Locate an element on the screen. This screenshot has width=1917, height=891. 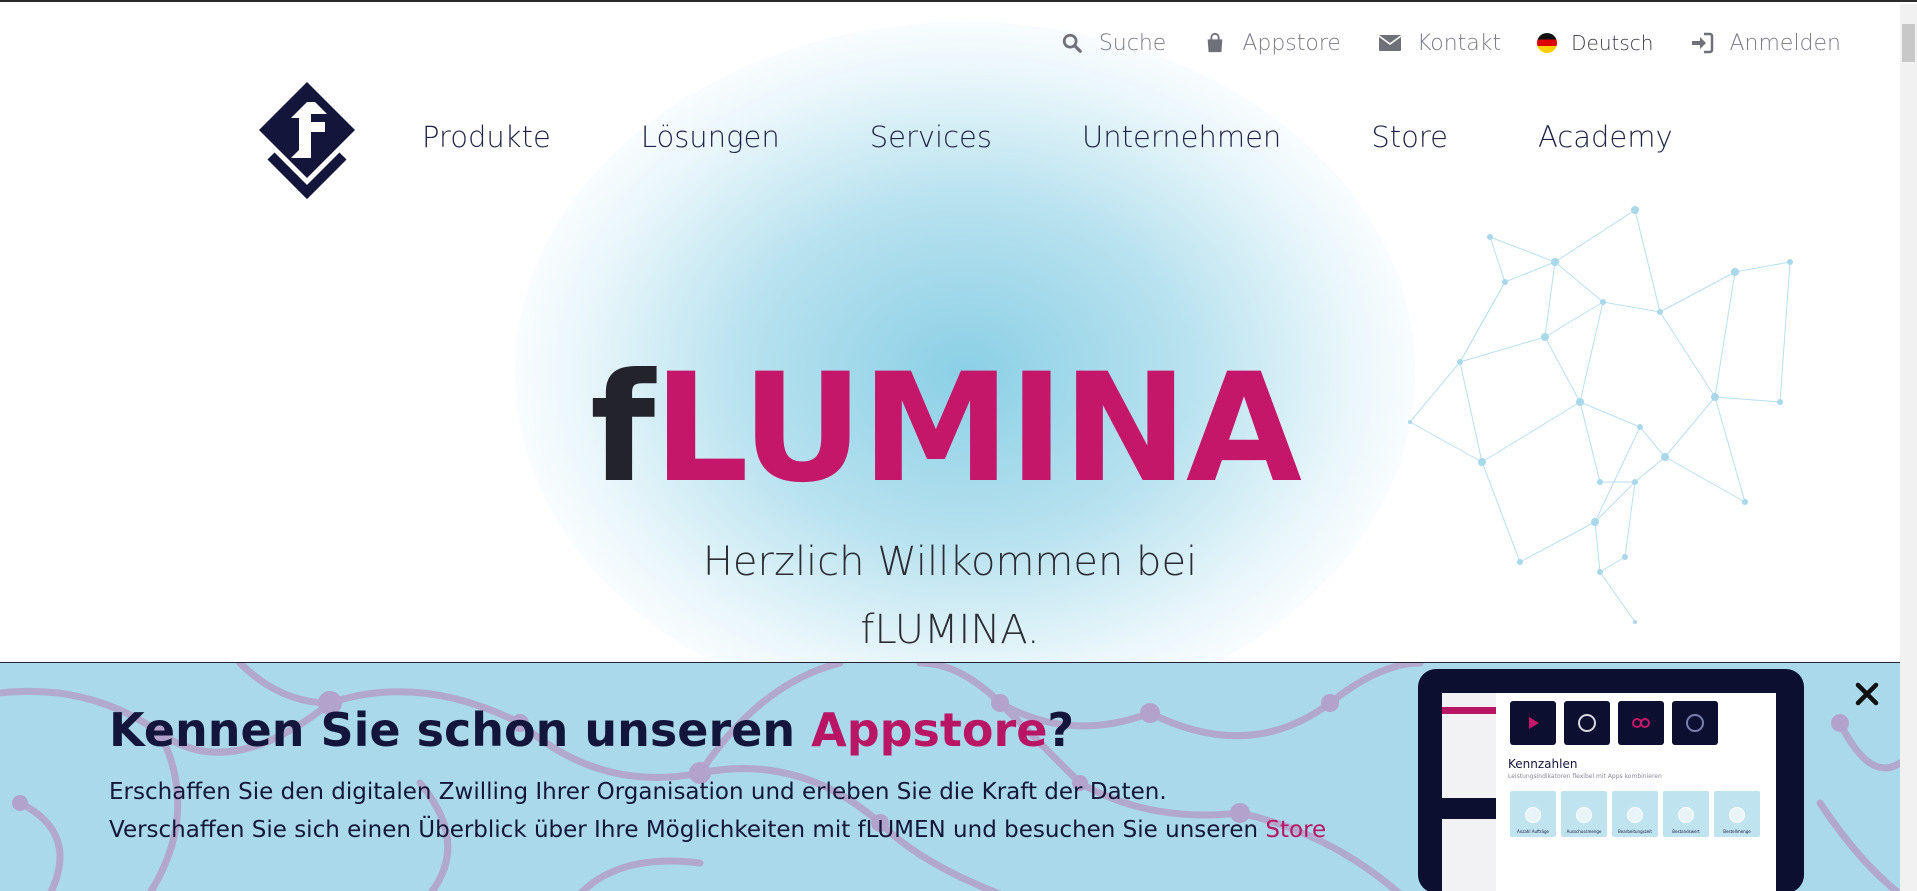
tablet-sidebar is located at coordinates (1469, 792).